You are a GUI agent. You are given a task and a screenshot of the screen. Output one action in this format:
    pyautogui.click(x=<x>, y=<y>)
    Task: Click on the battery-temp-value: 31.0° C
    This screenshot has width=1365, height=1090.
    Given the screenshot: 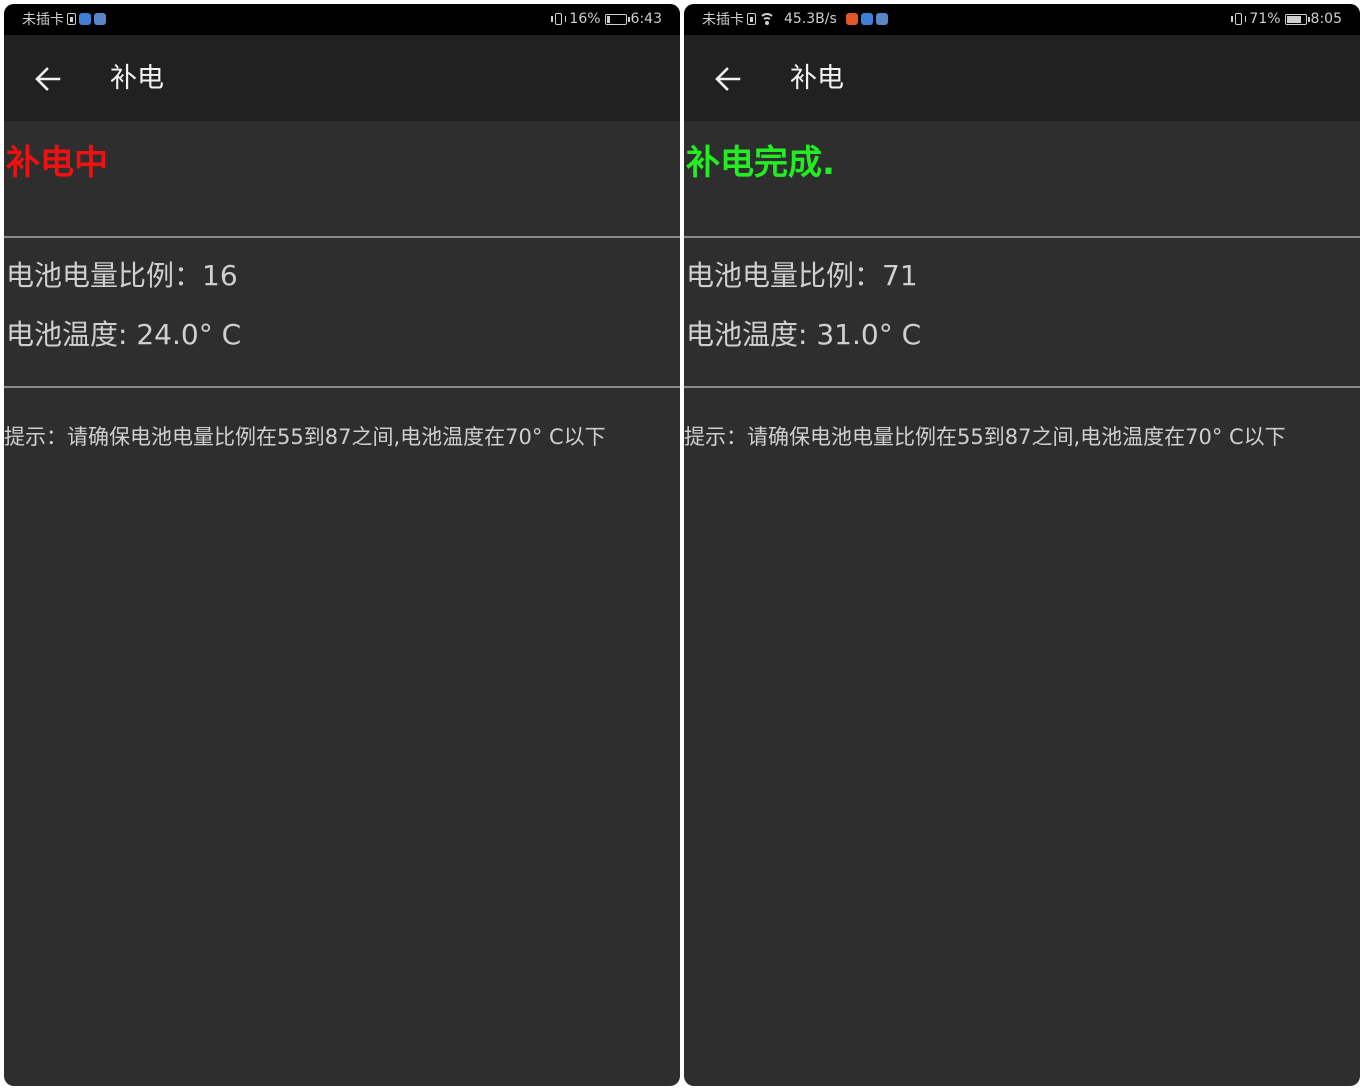 What is the action you would take?
    pyautogui.click(x=869, y=334)
    